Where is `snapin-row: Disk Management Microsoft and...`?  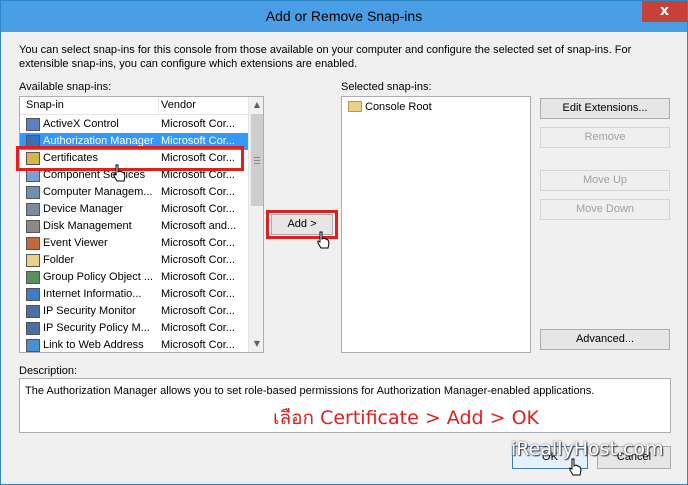
snapin-row: Disk Management Microsoft and... is located at coordinates (134, 226).